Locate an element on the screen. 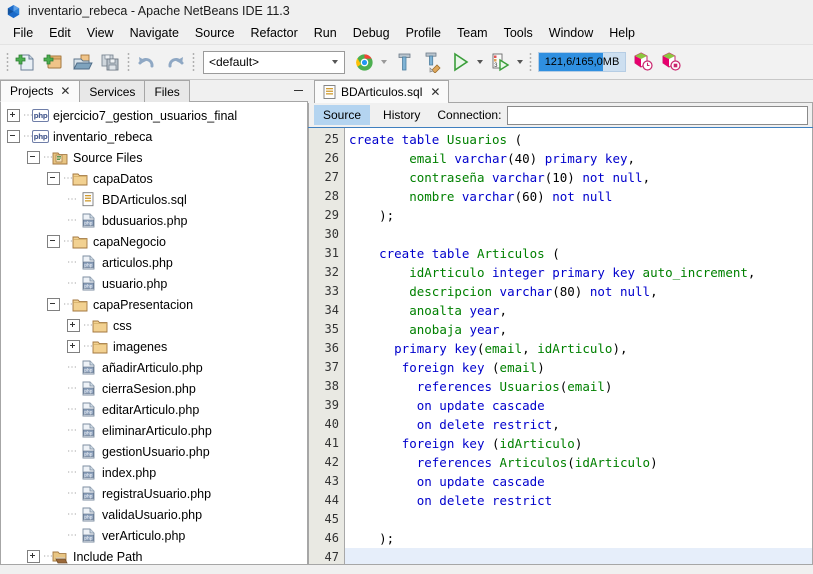 This screenshot has width=813, height=574. menu-item-run: Run is located at coordinates (325, 33).